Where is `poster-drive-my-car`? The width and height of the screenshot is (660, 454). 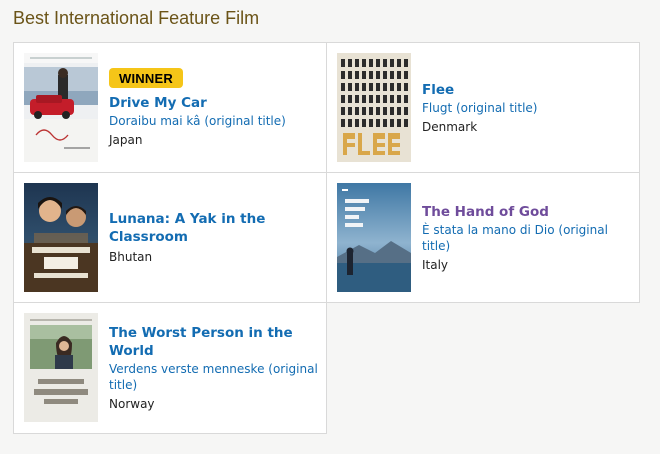
poster-drive-my-car is located at coordinates (61, 107).